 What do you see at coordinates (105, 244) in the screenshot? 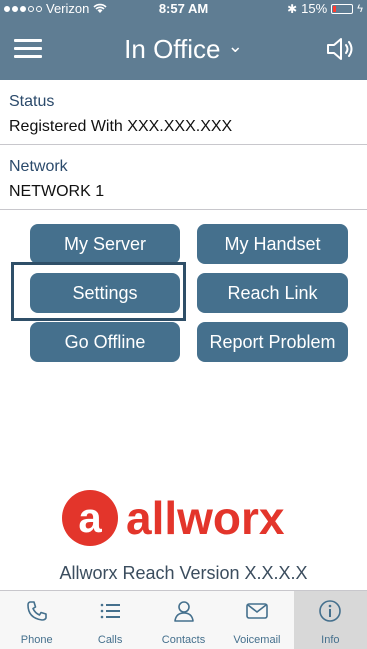
I see `my-server-button: My Server` at bounding box center [105, 244].